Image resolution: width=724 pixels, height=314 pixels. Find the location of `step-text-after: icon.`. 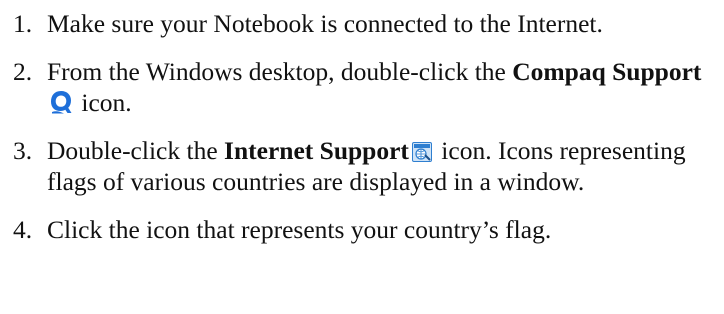

step-text-after: icon. is located at coordinates (103, 102).